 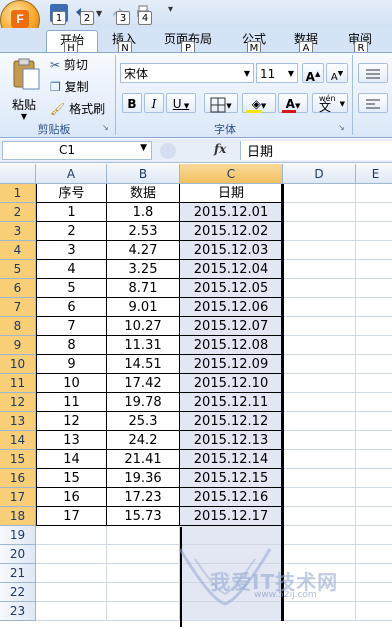 What do you see at coordinates (71, 231) in the screenshot?
I see `table-cell: 2` at bounding box center [71, 231].